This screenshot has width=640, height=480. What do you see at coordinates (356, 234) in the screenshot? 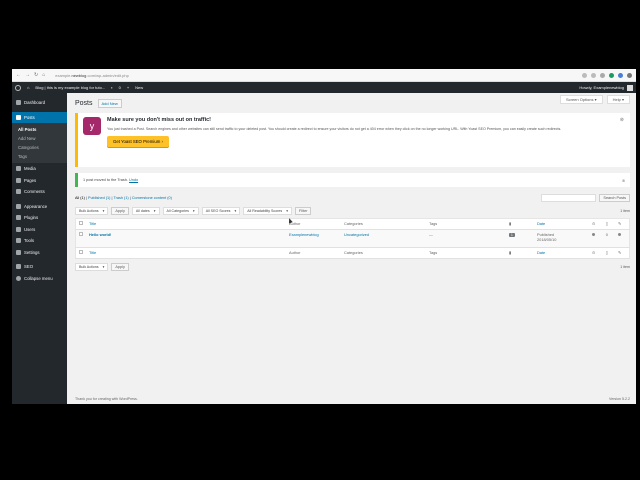
I see `post-category: Uncategorized` at bounding box center [356, 234].